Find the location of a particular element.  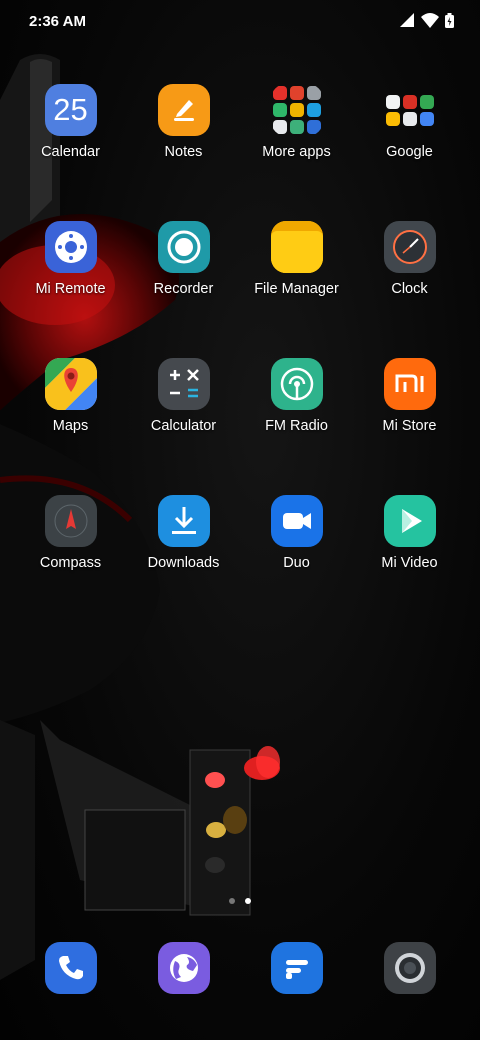

app-row: Maps Calculator FM Radio Mi Store is located at coordinates (240, 426).